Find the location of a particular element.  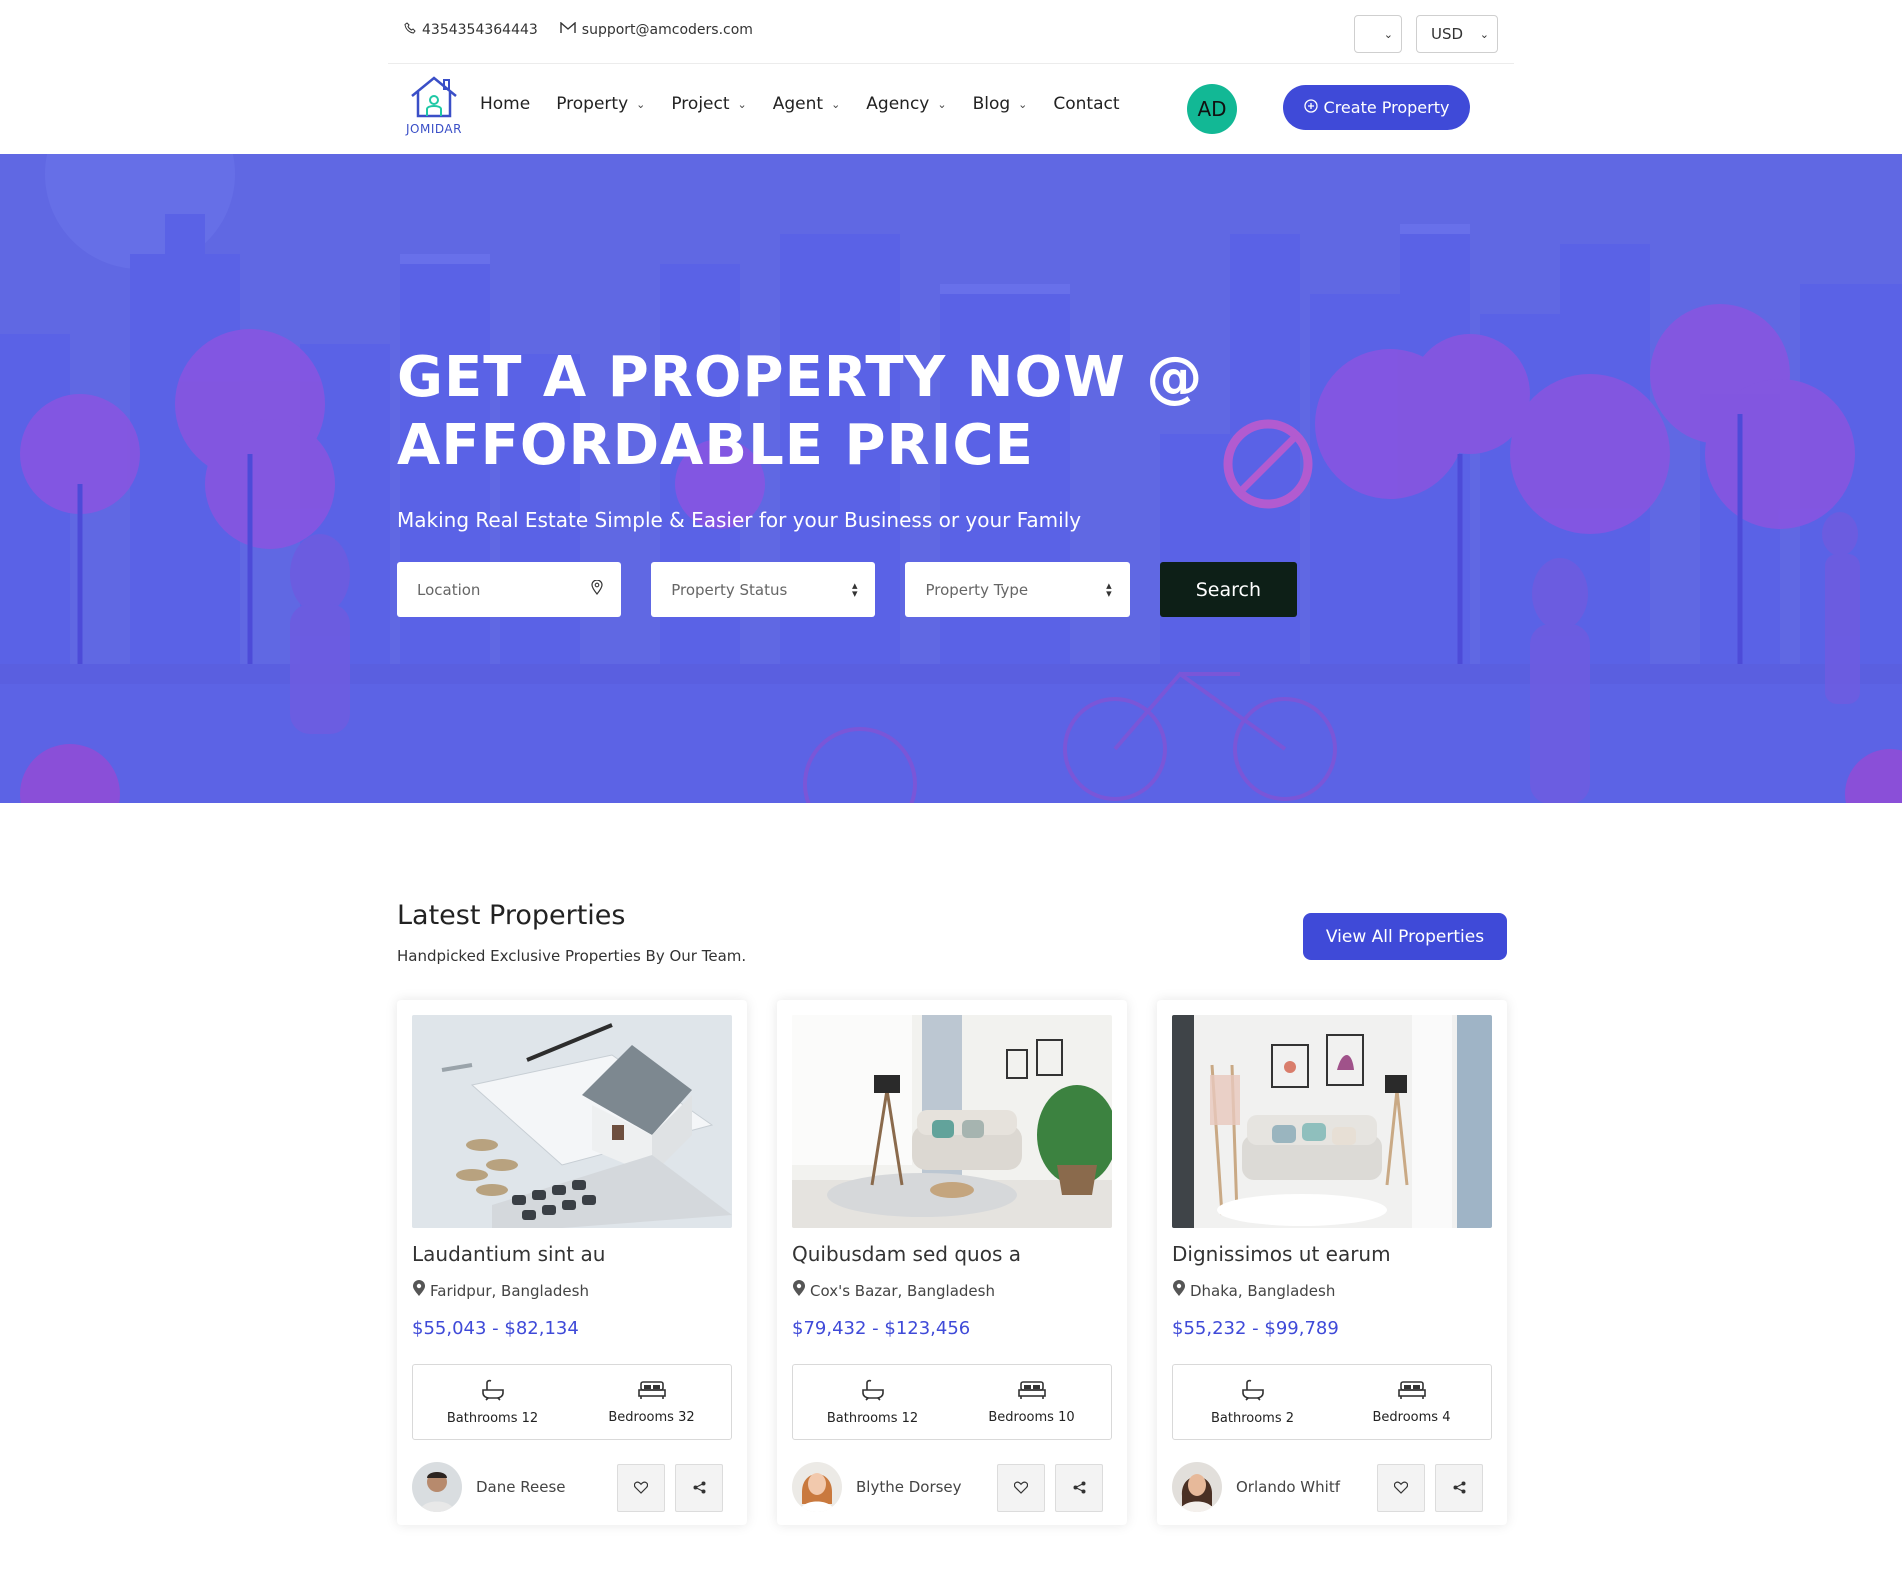

location-input: Location is located at coordinates (509, 589).